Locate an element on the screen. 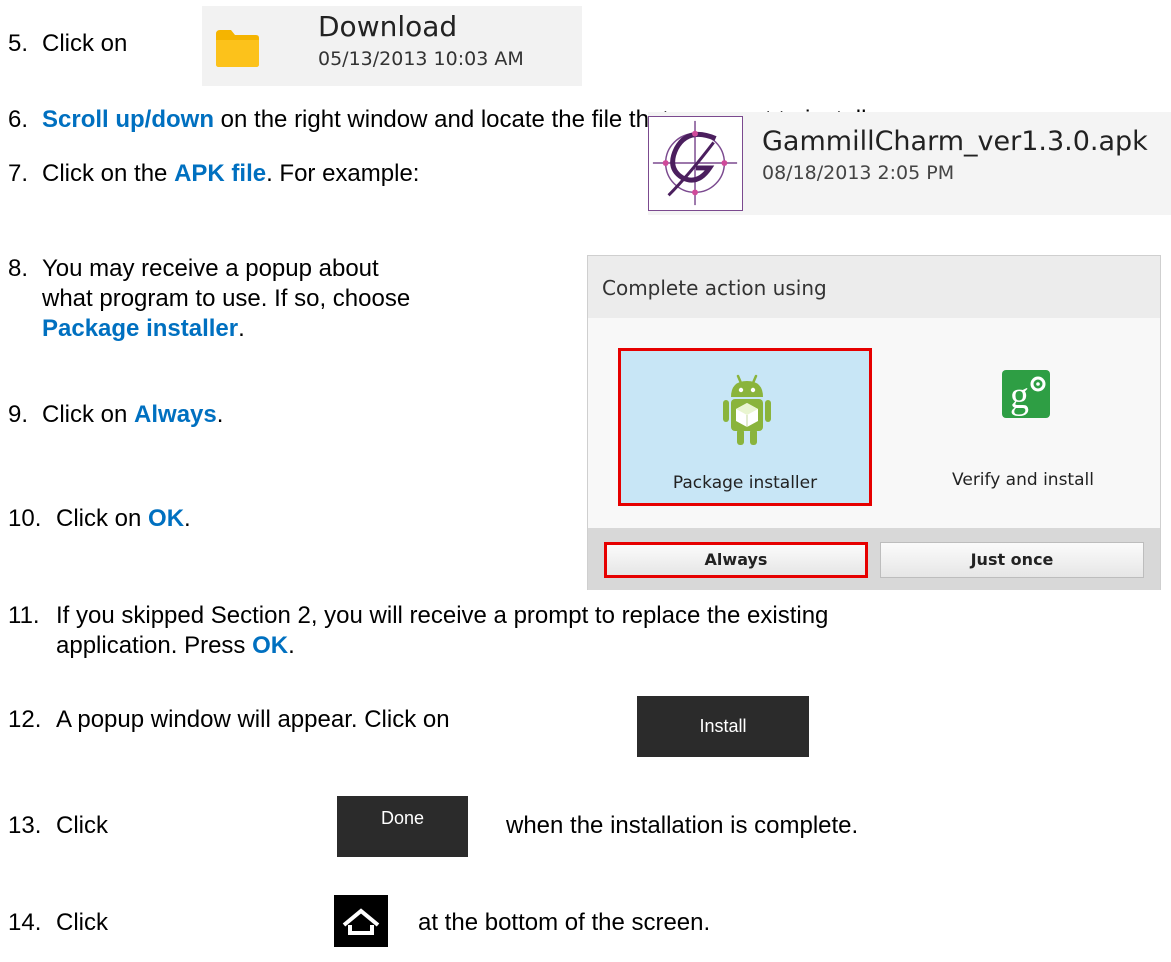  step-text: Click on the is located at coordinates (108, 173).